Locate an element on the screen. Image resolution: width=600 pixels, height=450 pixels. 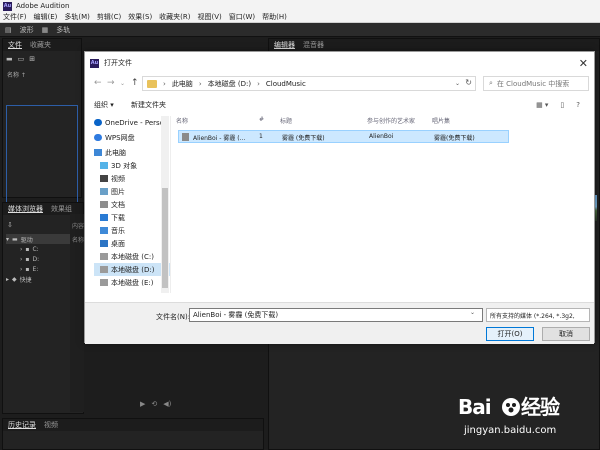
back-icon: ← is located at coordinates (98, 83).